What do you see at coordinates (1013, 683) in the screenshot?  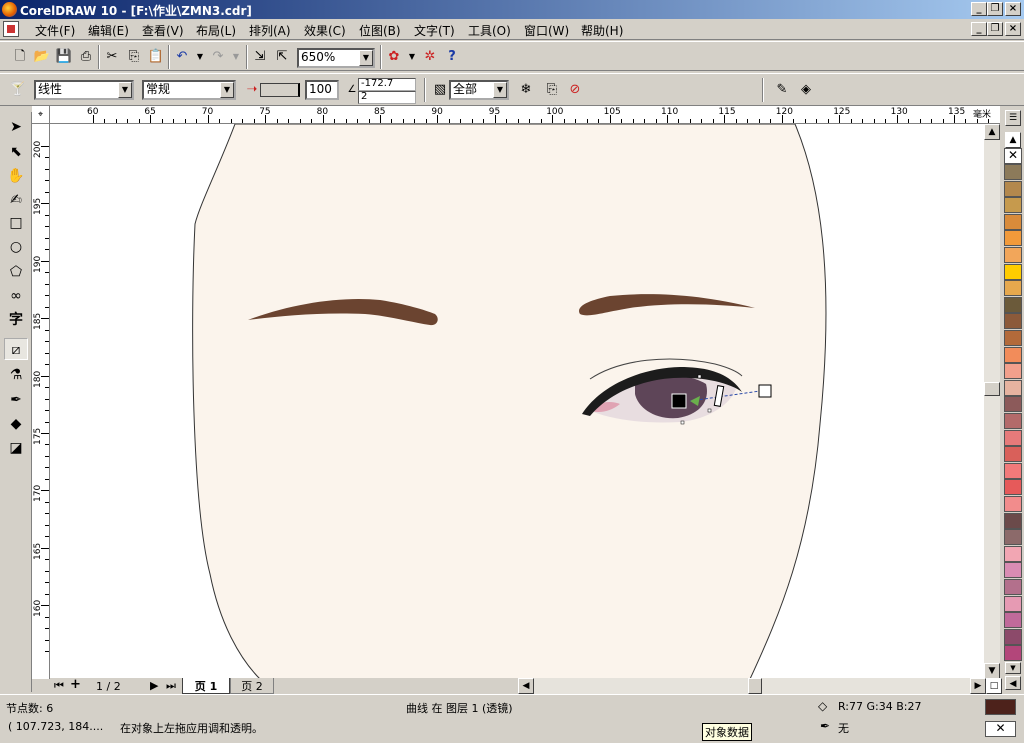 I see `palette-expand-icon: ◀` at bounding box center [1013, 683].